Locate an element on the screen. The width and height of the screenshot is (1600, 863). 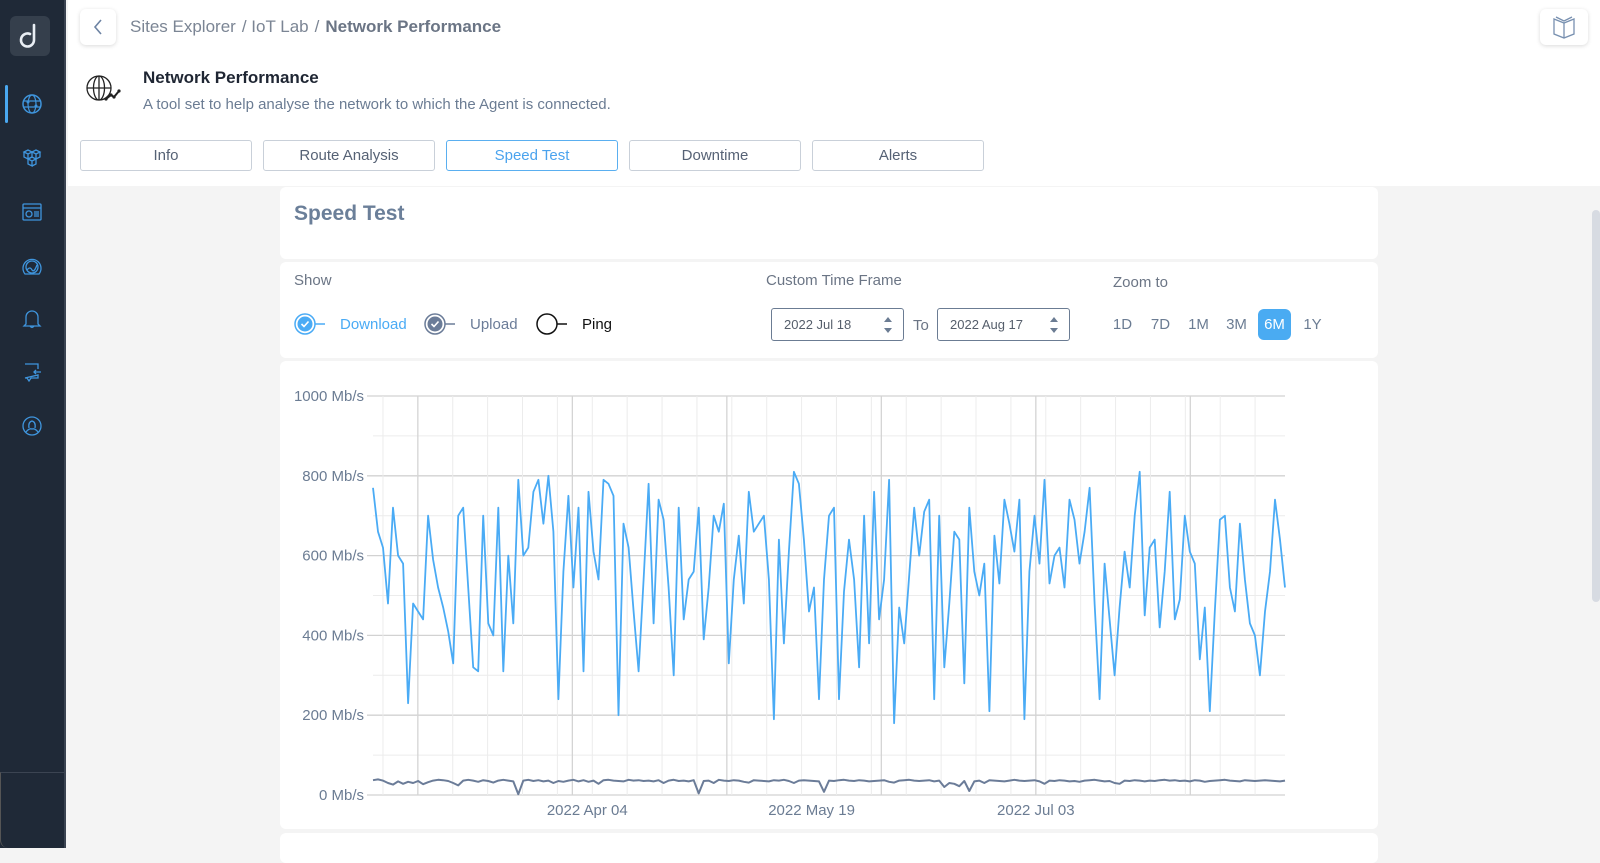
sidebar-item-integrations is located at coordinates (32, 372).